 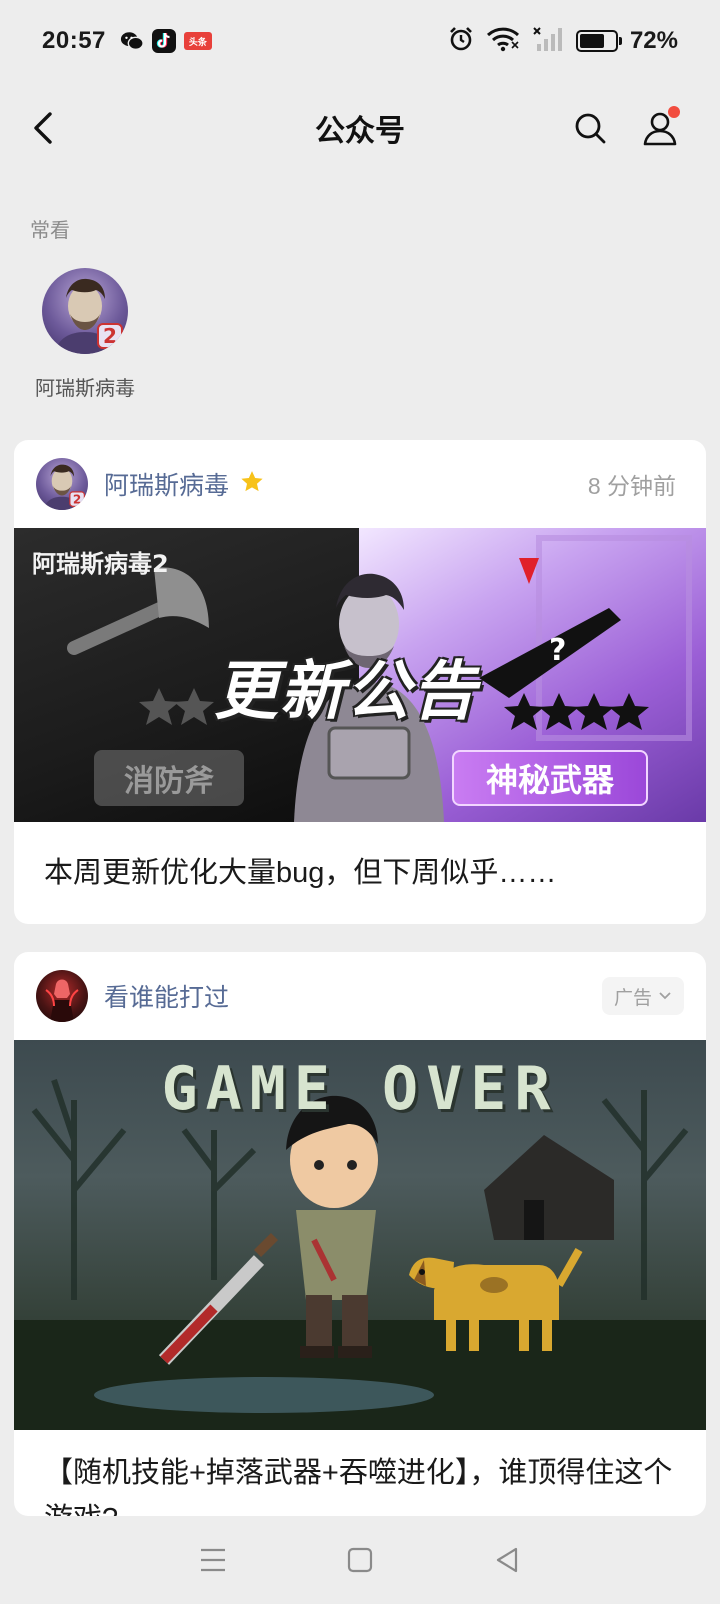 I want to click on tiktok-icon, so click(x=163, y=41).